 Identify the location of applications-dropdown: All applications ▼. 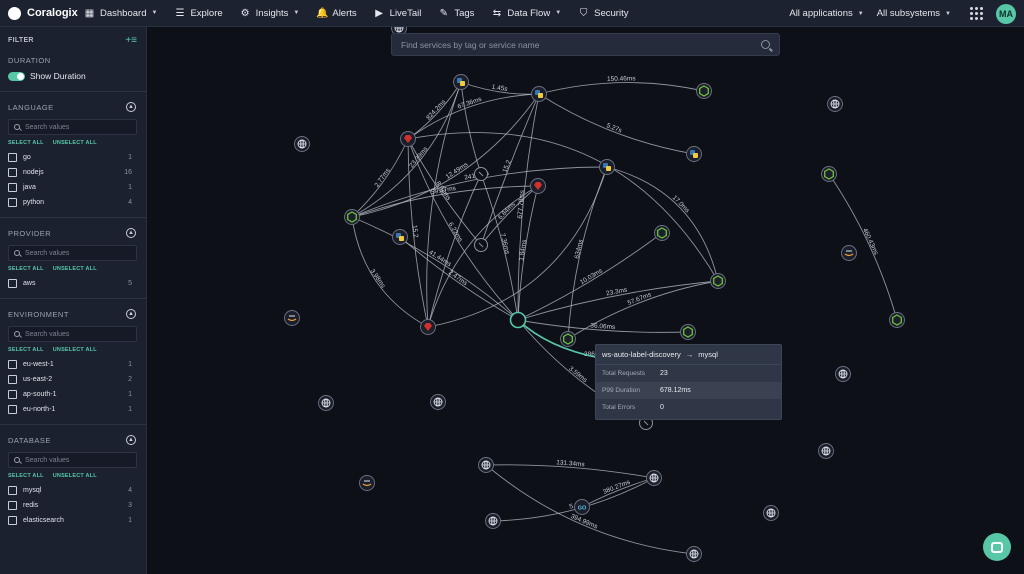
(826, 13).